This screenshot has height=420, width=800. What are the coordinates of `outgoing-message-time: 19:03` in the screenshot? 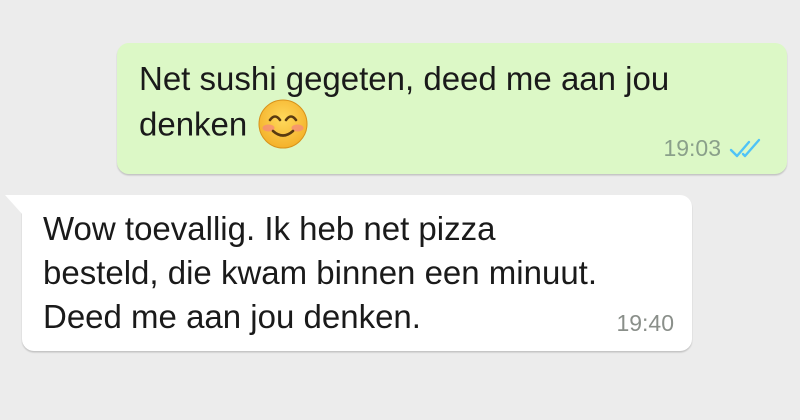 It's located at (692, 148).